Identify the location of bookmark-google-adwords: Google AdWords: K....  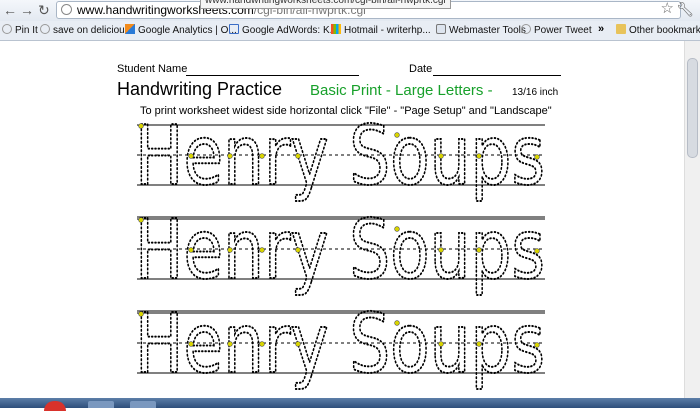
(283, 31).